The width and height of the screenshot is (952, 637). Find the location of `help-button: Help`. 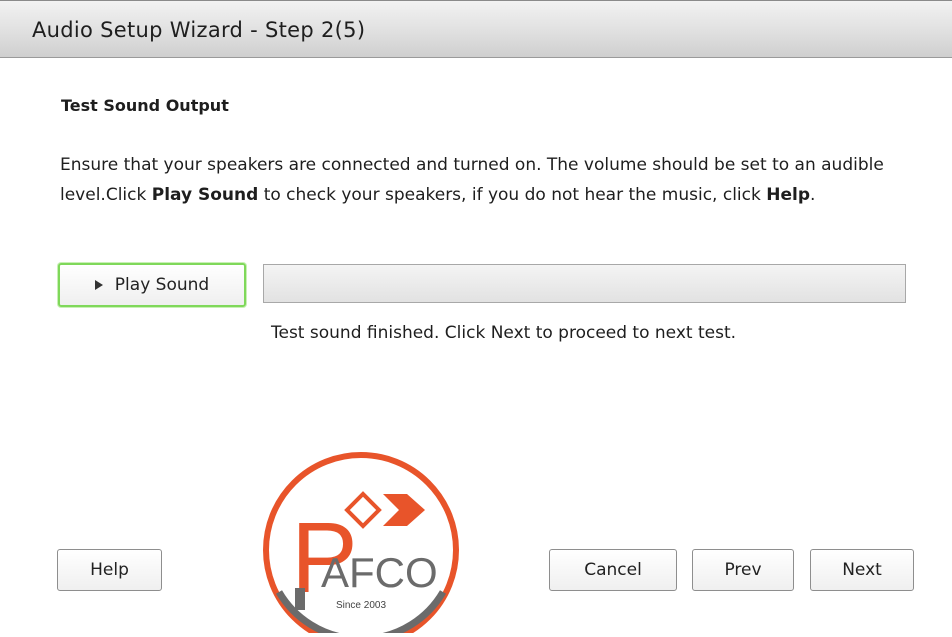

help-button: Help is located at coordinates (109, 570).